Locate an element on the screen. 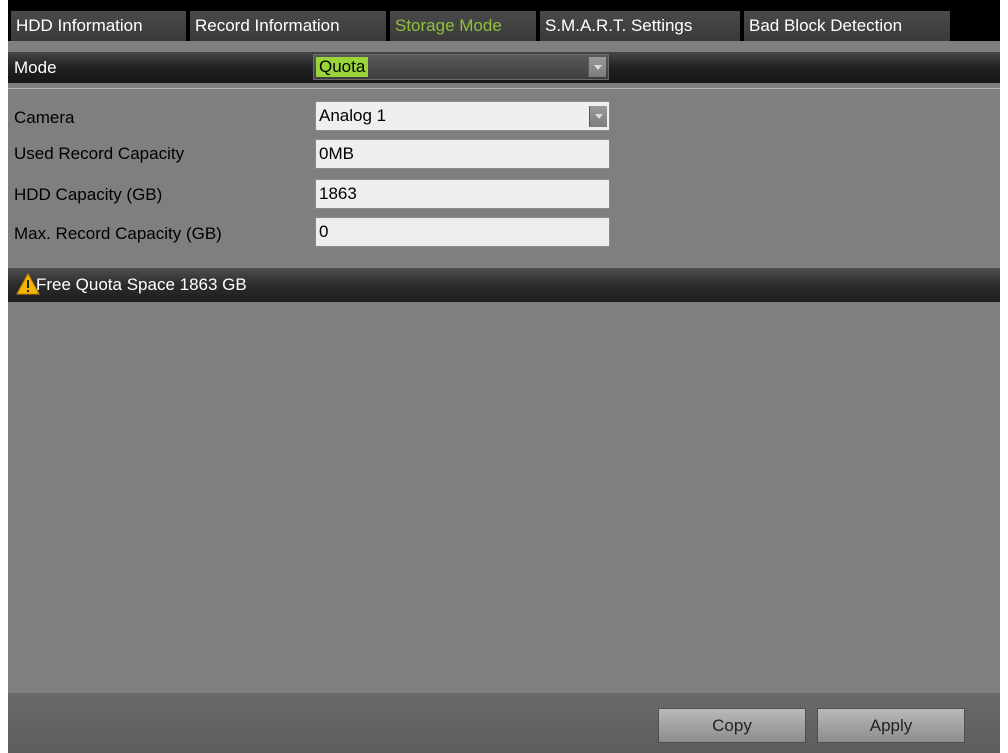 Image resolution: width=1008 pixels, height=753 pixels. mode-bar: Mode Quota is located at coordinates (504, 67).